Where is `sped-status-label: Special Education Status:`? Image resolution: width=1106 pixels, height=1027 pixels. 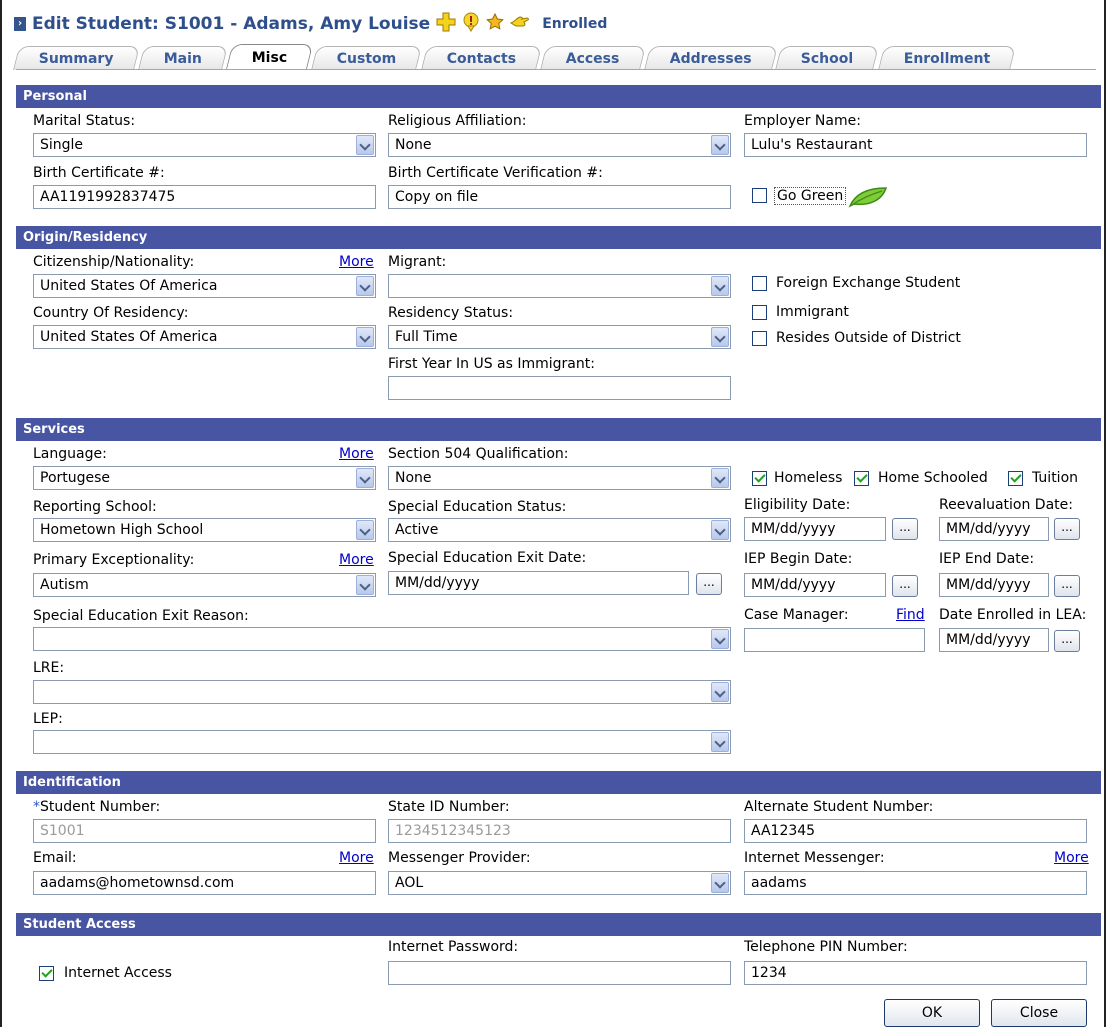 sped-status-label: Special Education Status: is located at coordinates (477, 507).